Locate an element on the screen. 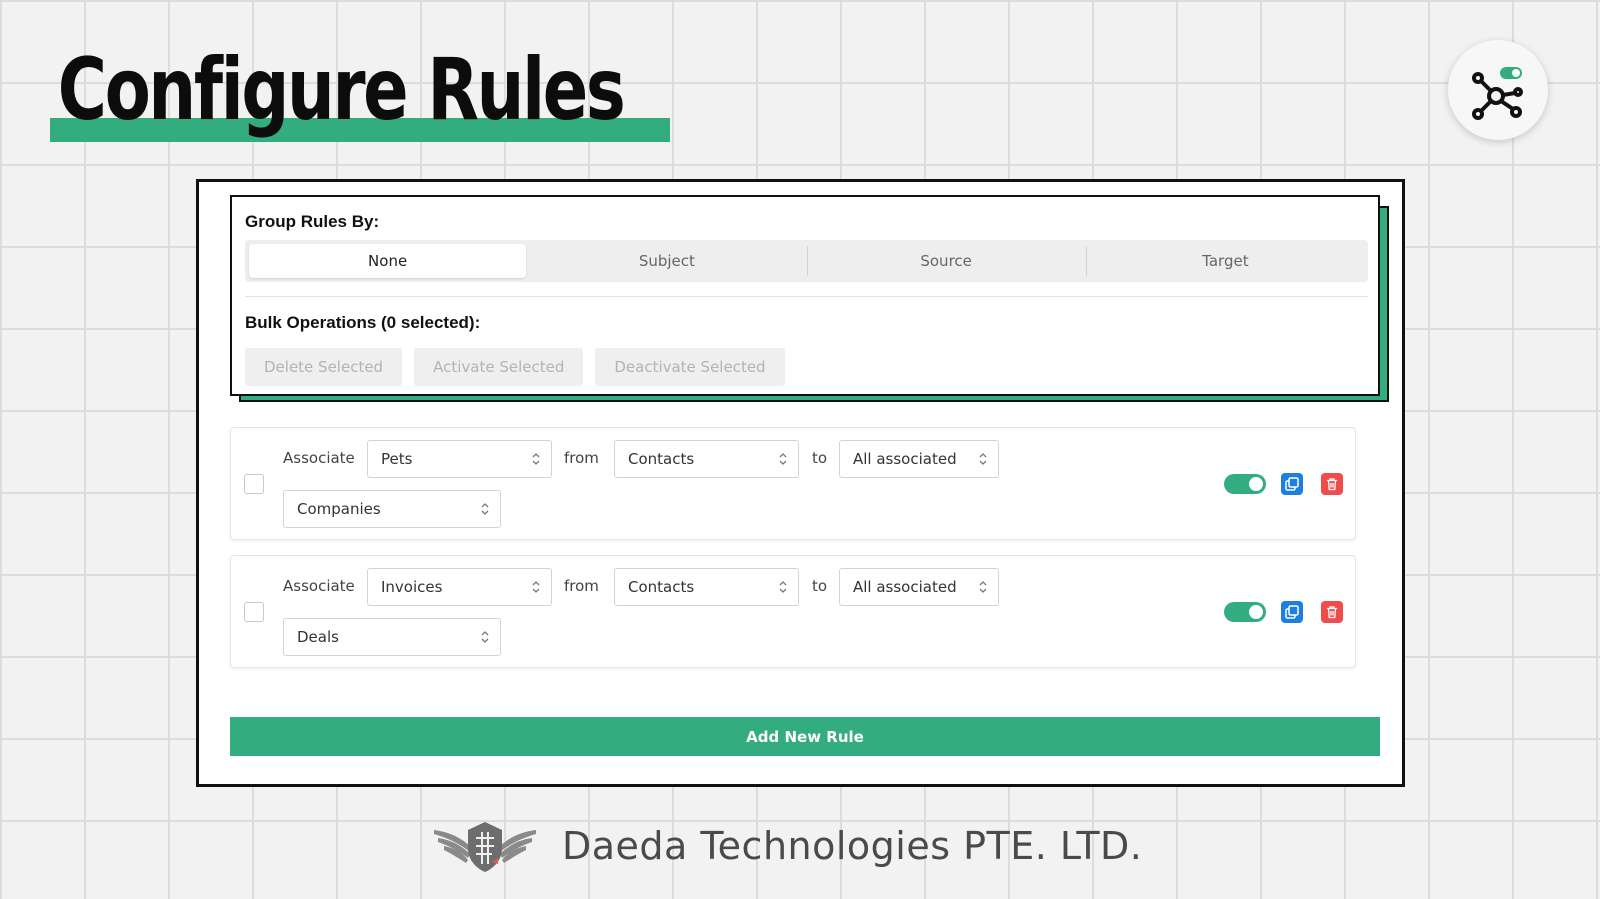 The width and height of the screenshot is (1600, 899). group-option-target: Target is located at coordinates (1224, 261).